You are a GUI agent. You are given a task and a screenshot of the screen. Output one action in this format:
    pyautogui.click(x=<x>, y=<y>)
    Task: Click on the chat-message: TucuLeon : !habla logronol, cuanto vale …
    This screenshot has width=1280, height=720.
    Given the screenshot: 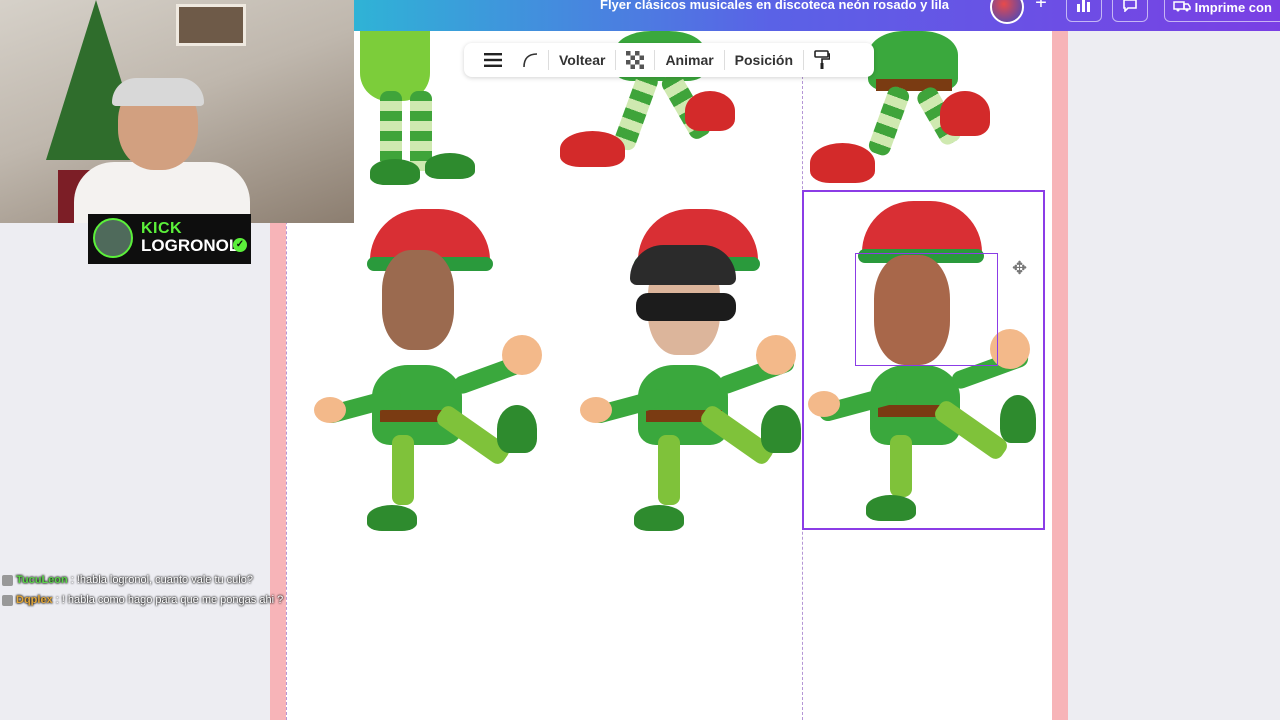 What is the action you would take?
    pyautogui.click(x=147, y=580)
    